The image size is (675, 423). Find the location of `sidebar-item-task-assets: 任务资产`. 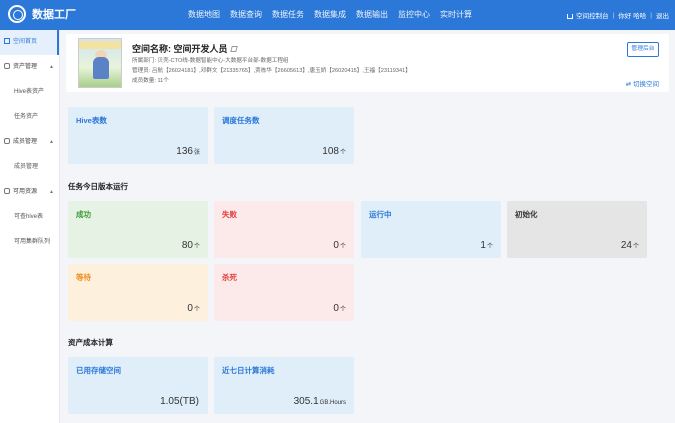

sidebar-item-task-assets: 任务资产 is located at coordinates (29, 117).